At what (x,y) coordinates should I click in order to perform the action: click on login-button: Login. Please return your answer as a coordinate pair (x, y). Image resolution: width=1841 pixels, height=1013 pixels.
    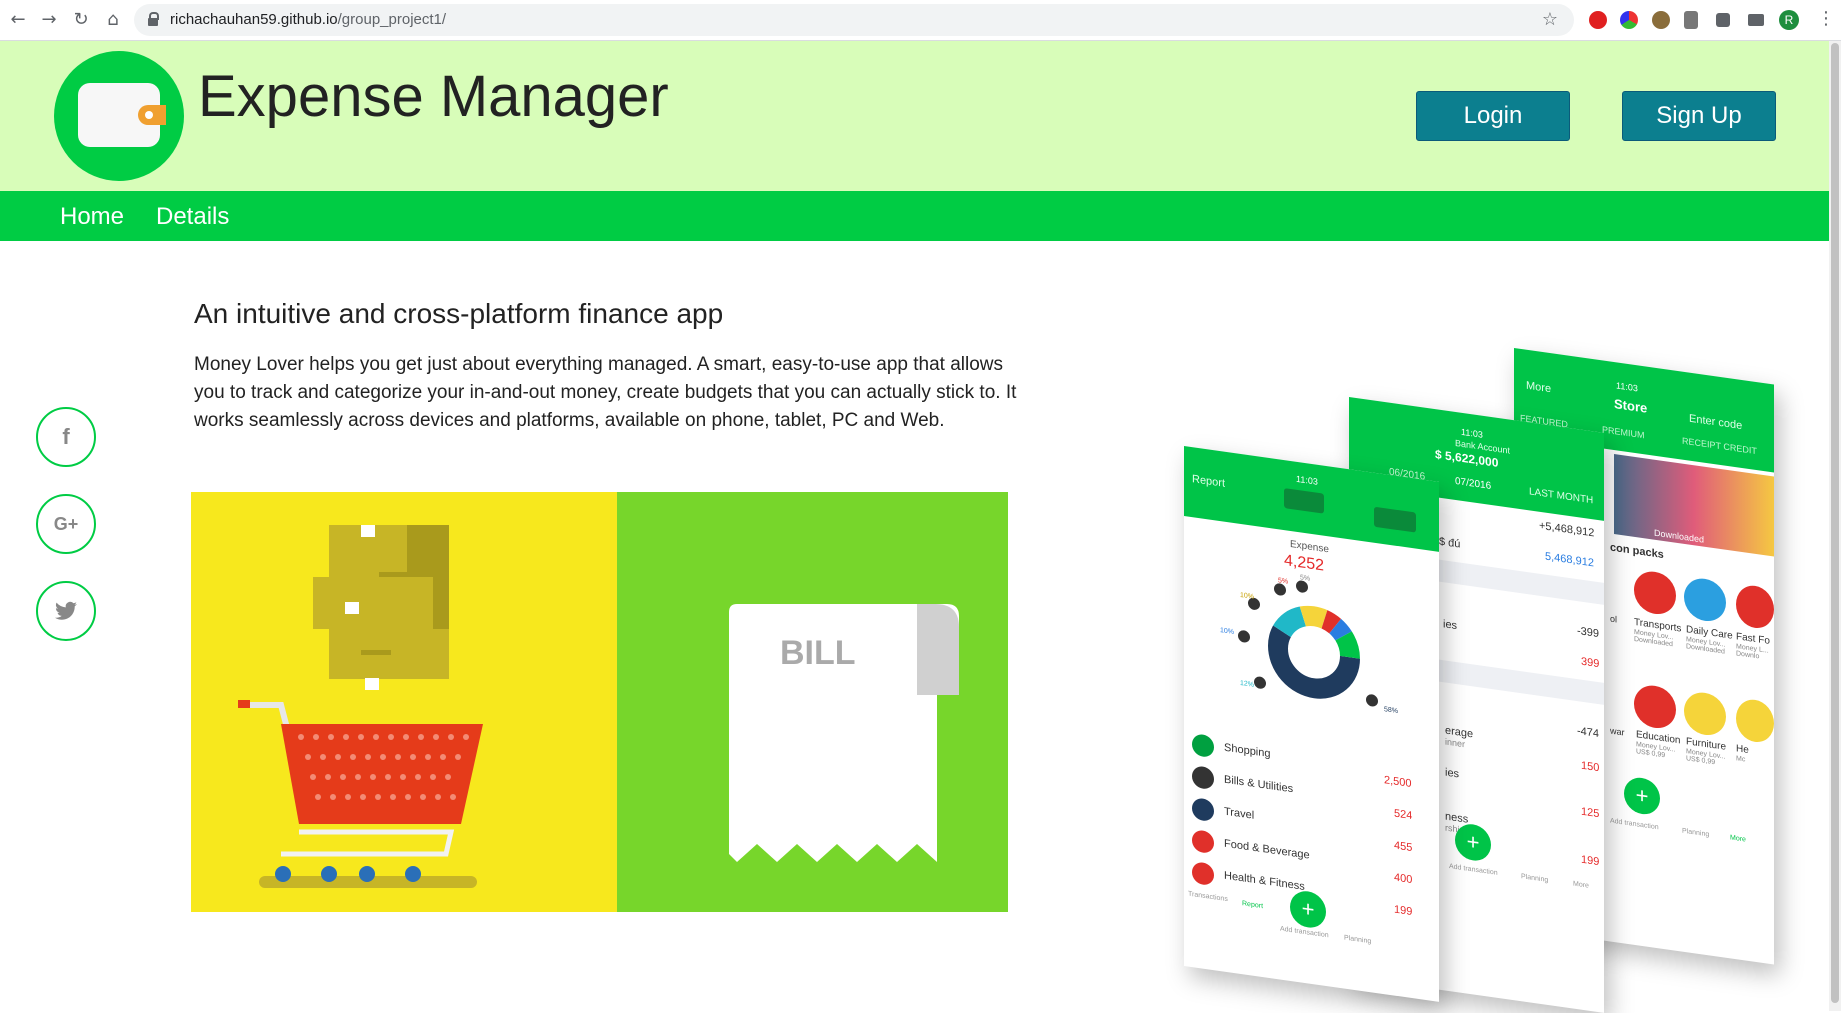
    Looking at the image, I should click on (1493, 116).